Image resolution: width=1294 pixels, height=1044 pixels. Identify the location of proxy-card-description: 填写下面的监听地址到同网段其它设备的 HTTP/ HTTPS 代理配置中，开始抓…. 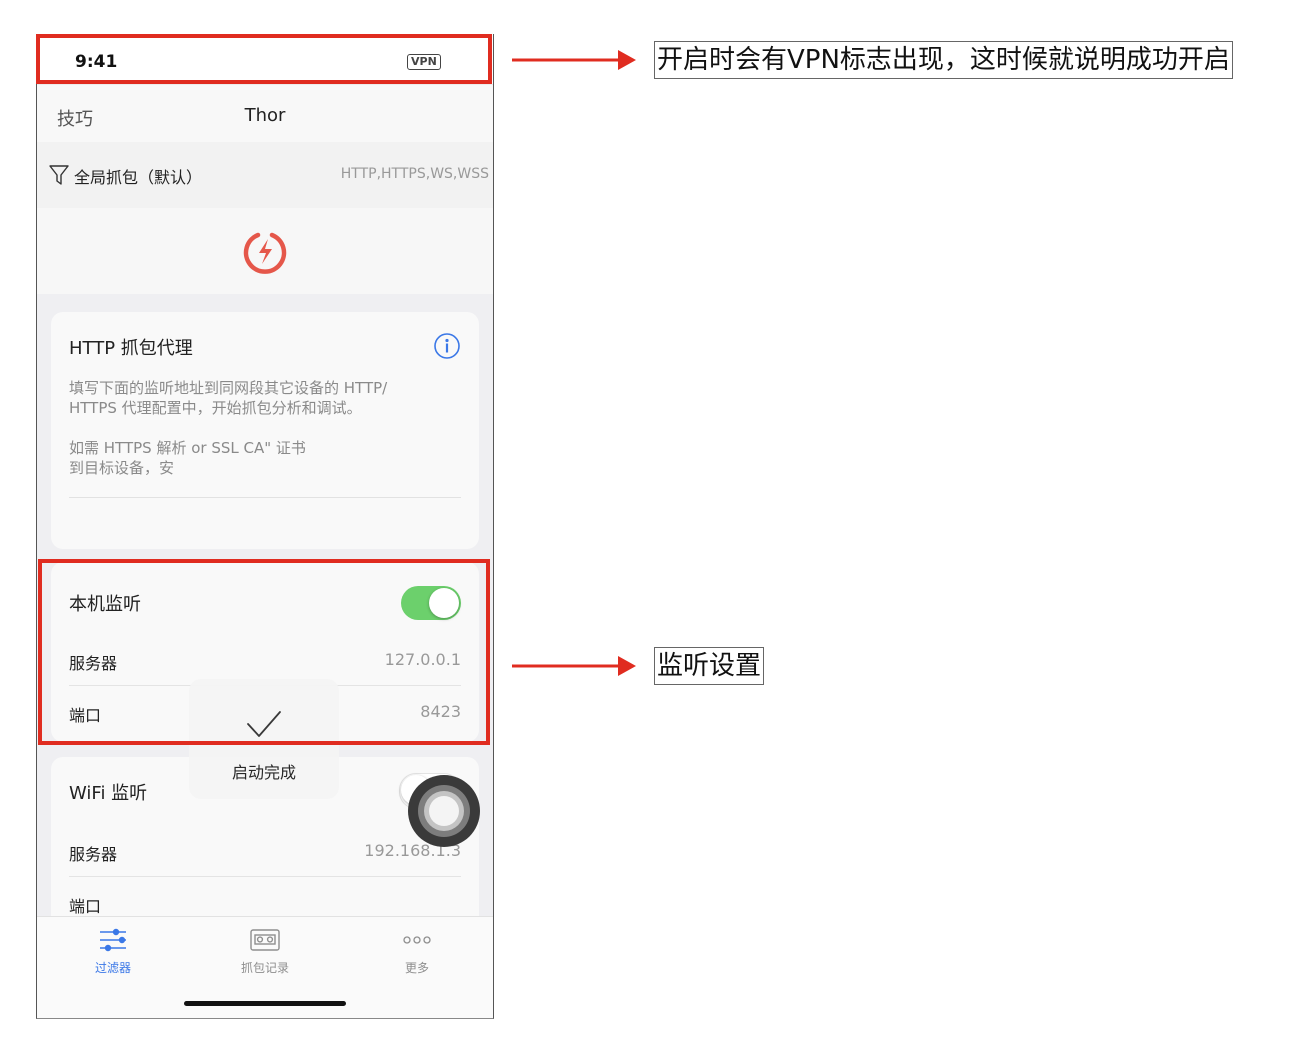
(228, 398).